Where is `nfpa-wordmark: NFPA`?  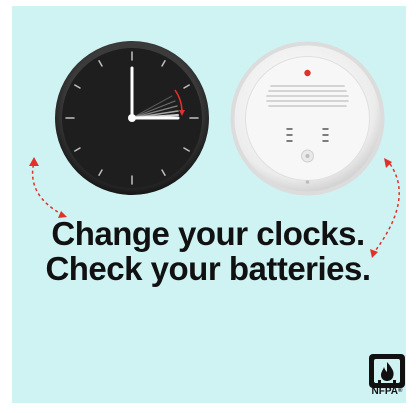
nfpa-wordmark: NFPA is located at coordinates (385, 391).